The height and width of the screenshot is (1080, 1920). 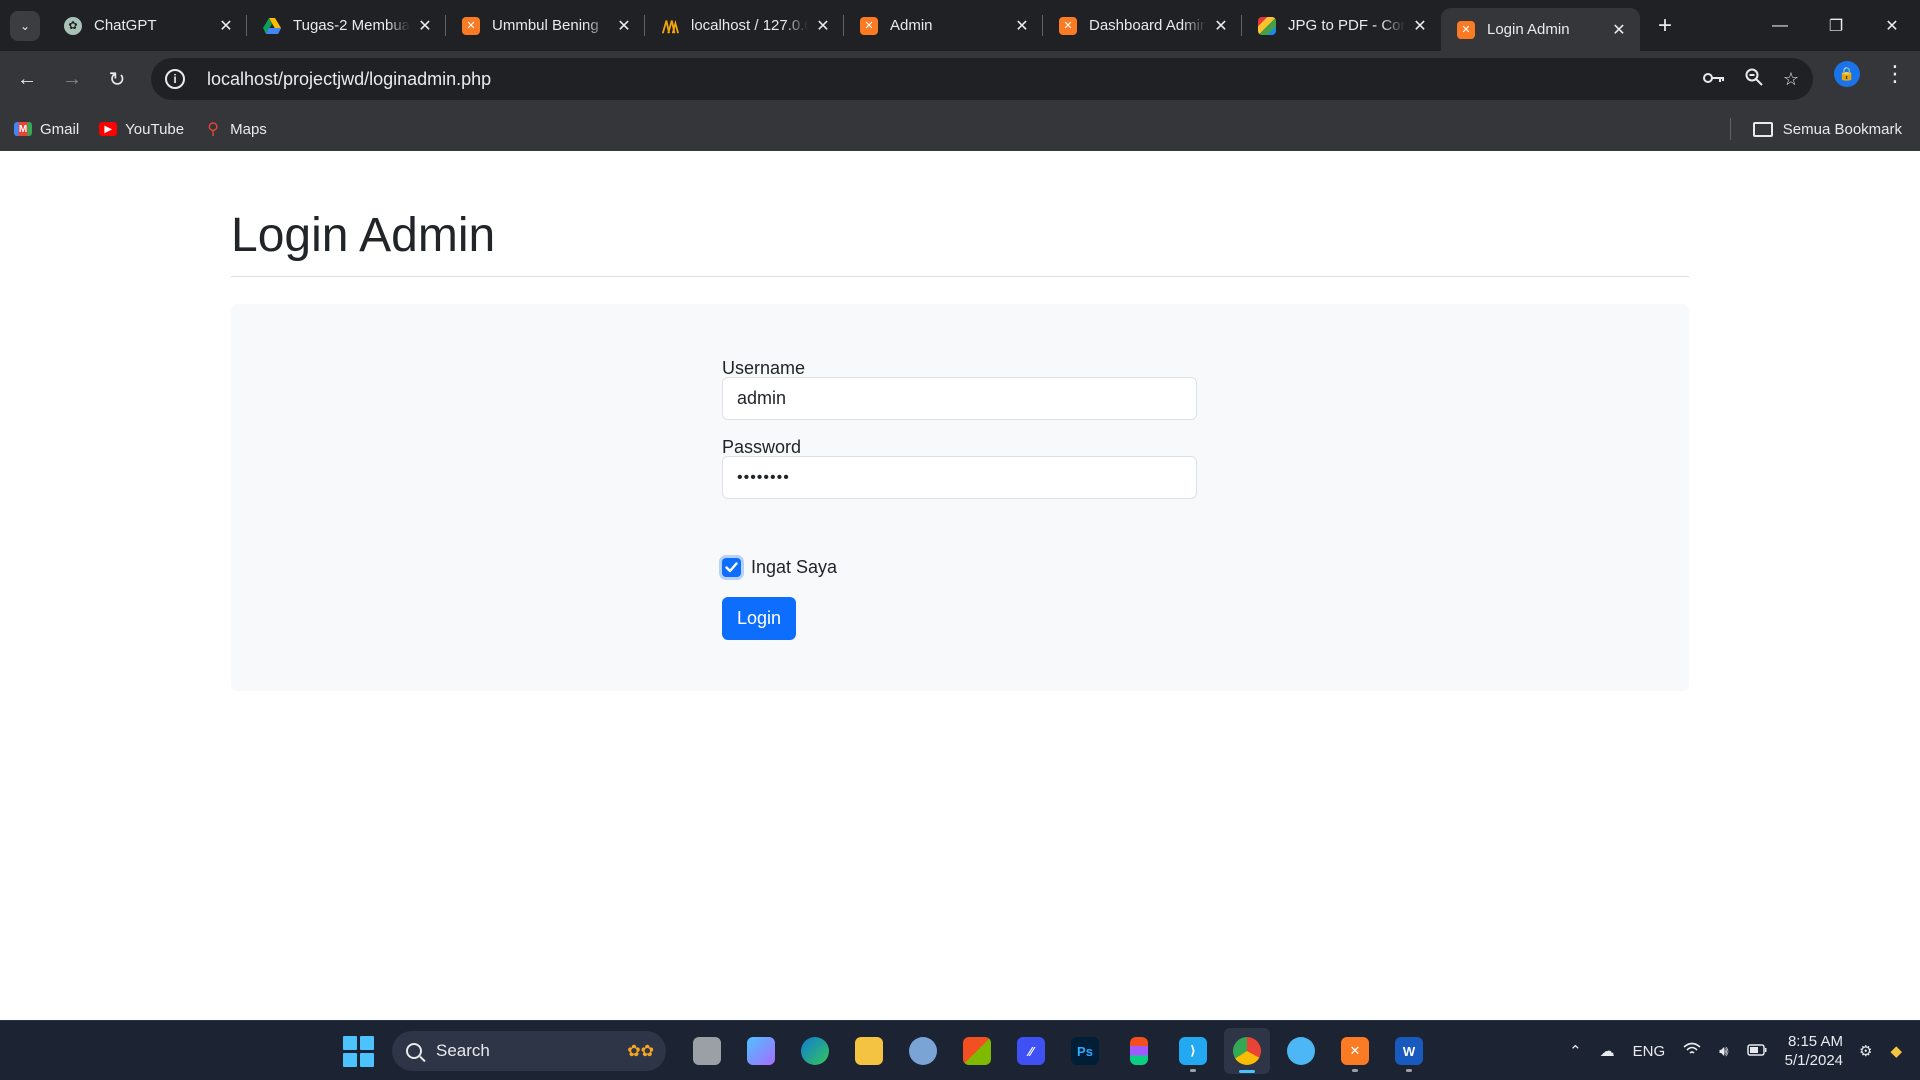 I want to click on search-highlight-icon: ✿✿, so click(x=640, y=1051).